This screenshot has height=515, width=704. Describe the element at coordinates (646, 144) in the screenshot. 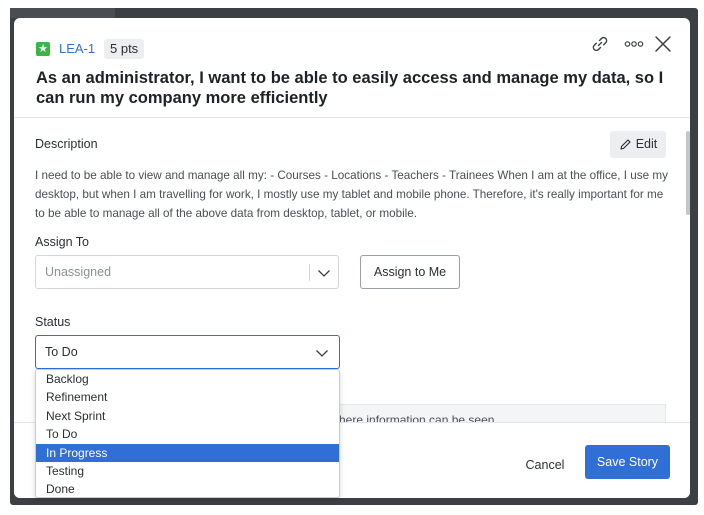

I see `edit-button-label: Edit` at that location.